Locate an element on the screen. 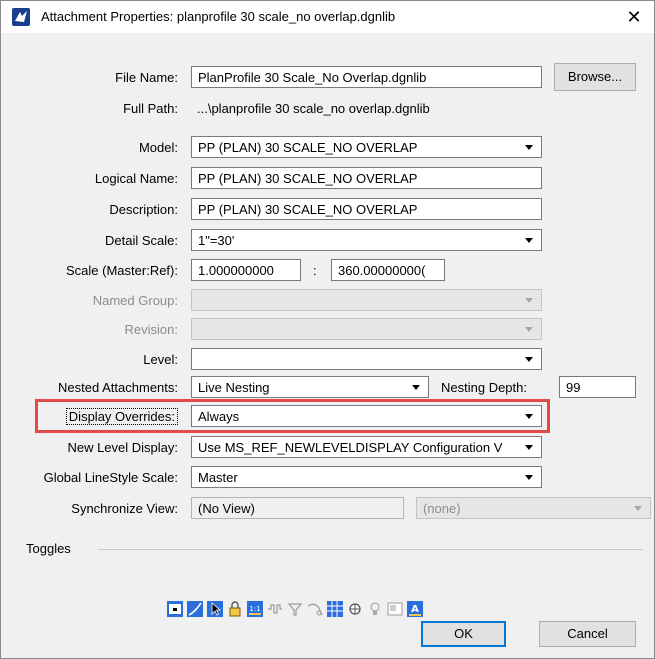 This screenshot has height=659, width=655. detail-scale-label: Detail Scale: is located at coordinates (141, 240).